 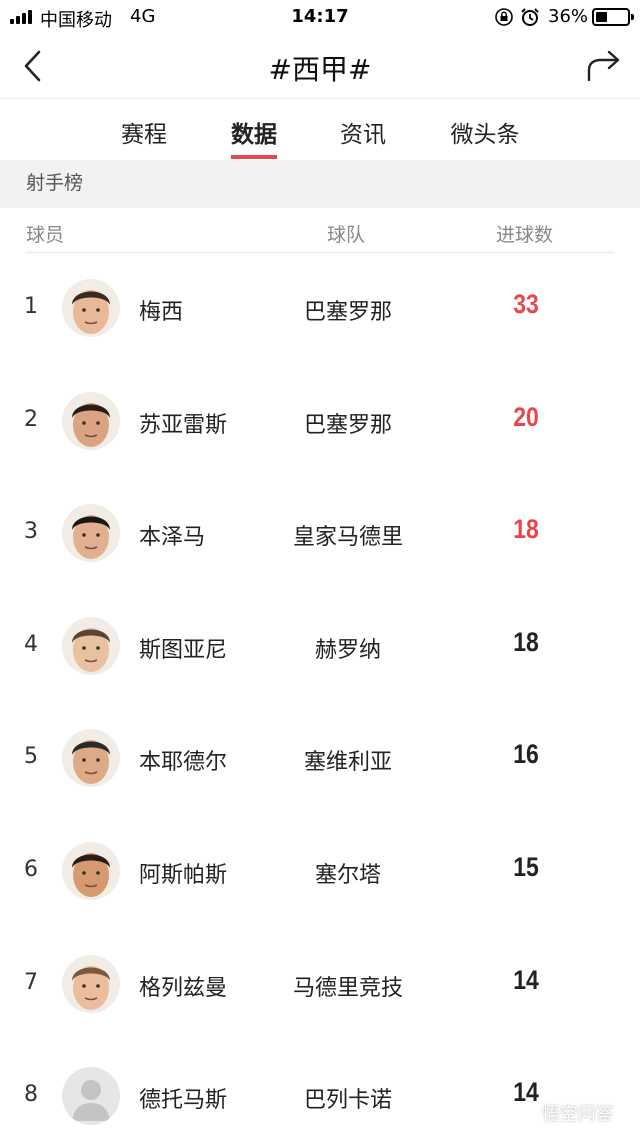 What do you see at coordinates (183, 988) in the screenshot?
I see `player-name: 格列兹曼` at bounding box center [183, 988].